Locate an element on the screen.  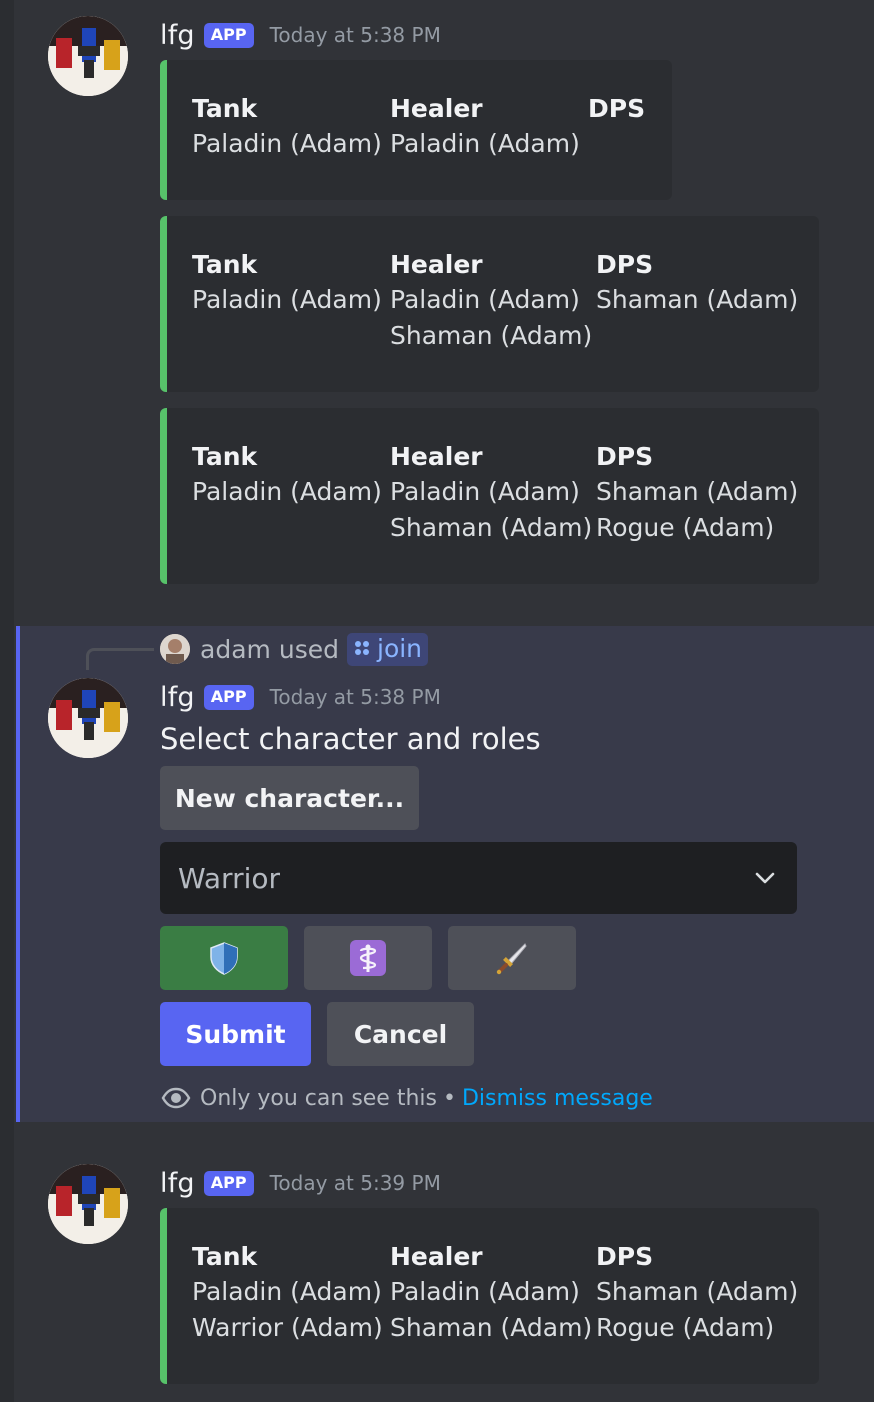
field-value: Warrior (Adam) is located at coordinates (287, 1327).